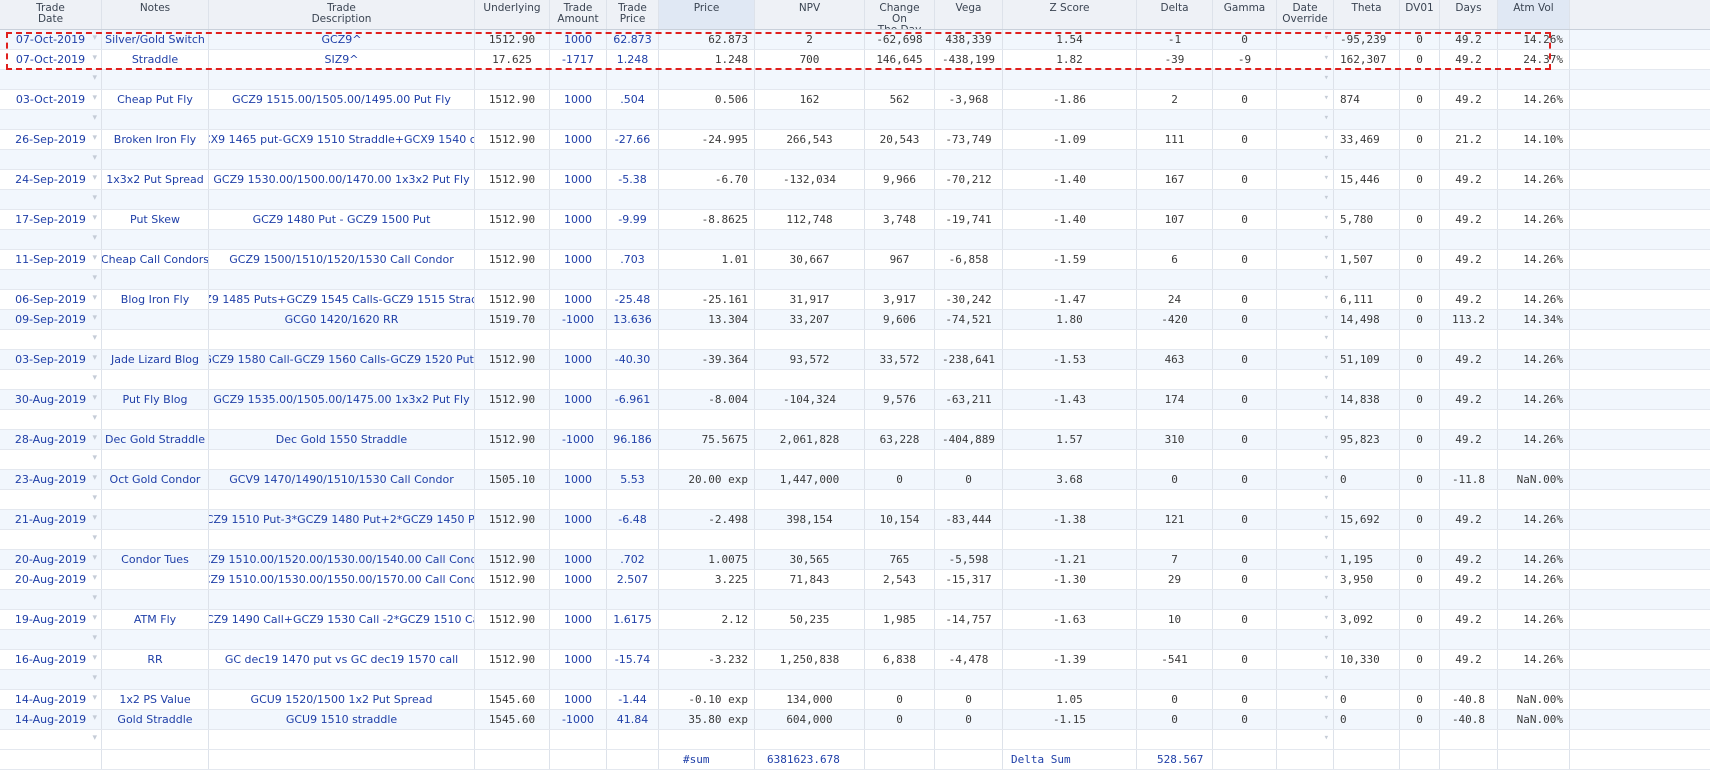  What do you see at coordinates (1367, 39) in the screenshot?
I see `cell-theta: -95,239` at bounding box center [1367, 39].